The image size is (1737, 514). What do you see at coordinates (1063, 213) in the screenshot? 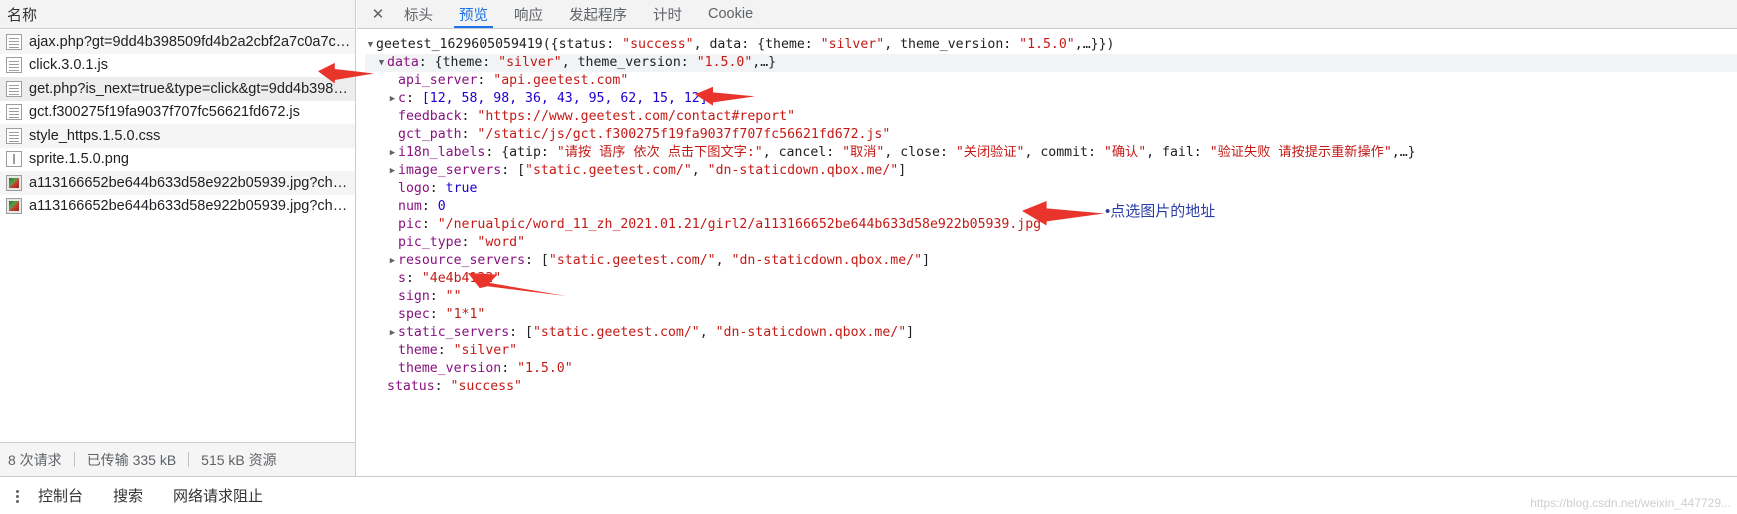
I see `arrow-to-pic-url` at bounding box center [1063, 213].